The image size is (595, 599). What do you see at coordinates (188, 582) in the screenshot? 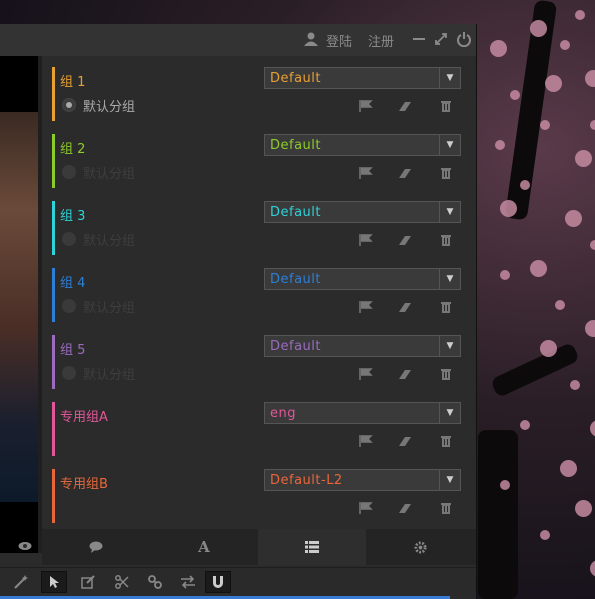
I see `swap-tool-button` at bounding box center [188, 582].